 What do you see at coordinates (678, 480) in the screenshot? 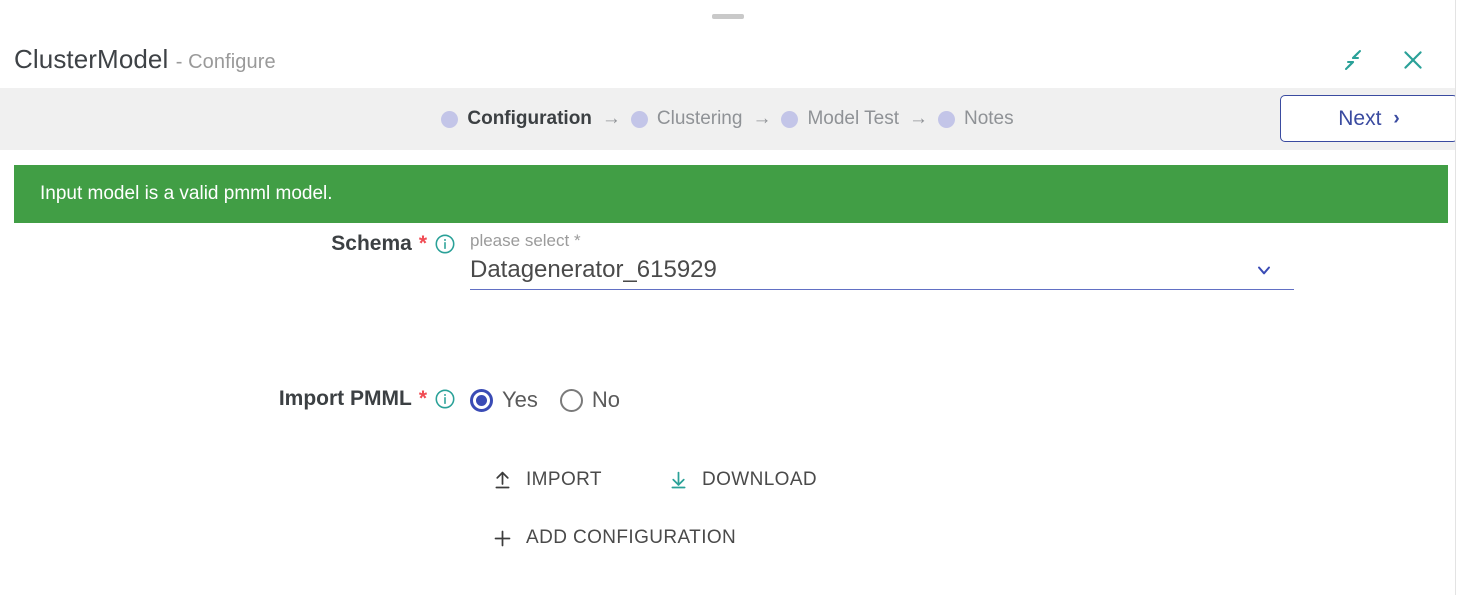
I see `download-icon` at bounding box center [678, 480].